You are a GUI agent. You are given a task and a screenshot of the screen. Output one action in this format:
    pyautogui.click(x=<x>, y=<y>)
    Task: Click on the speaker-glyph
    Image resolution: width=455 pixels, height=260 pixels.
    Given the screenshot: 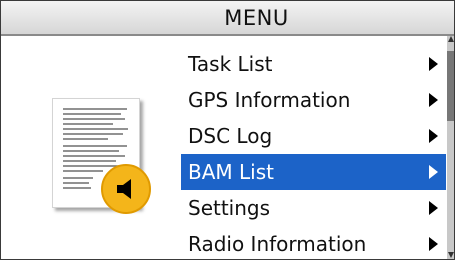 What is the action you would take?
    pyautogui.click(x=124, y=189)
    